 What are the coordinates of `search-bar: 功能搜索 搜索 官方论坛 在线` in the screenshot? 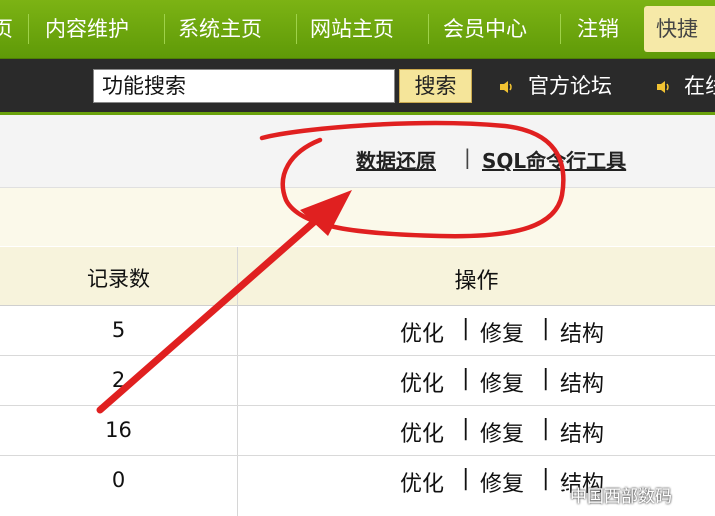 It's located at (357, 87).